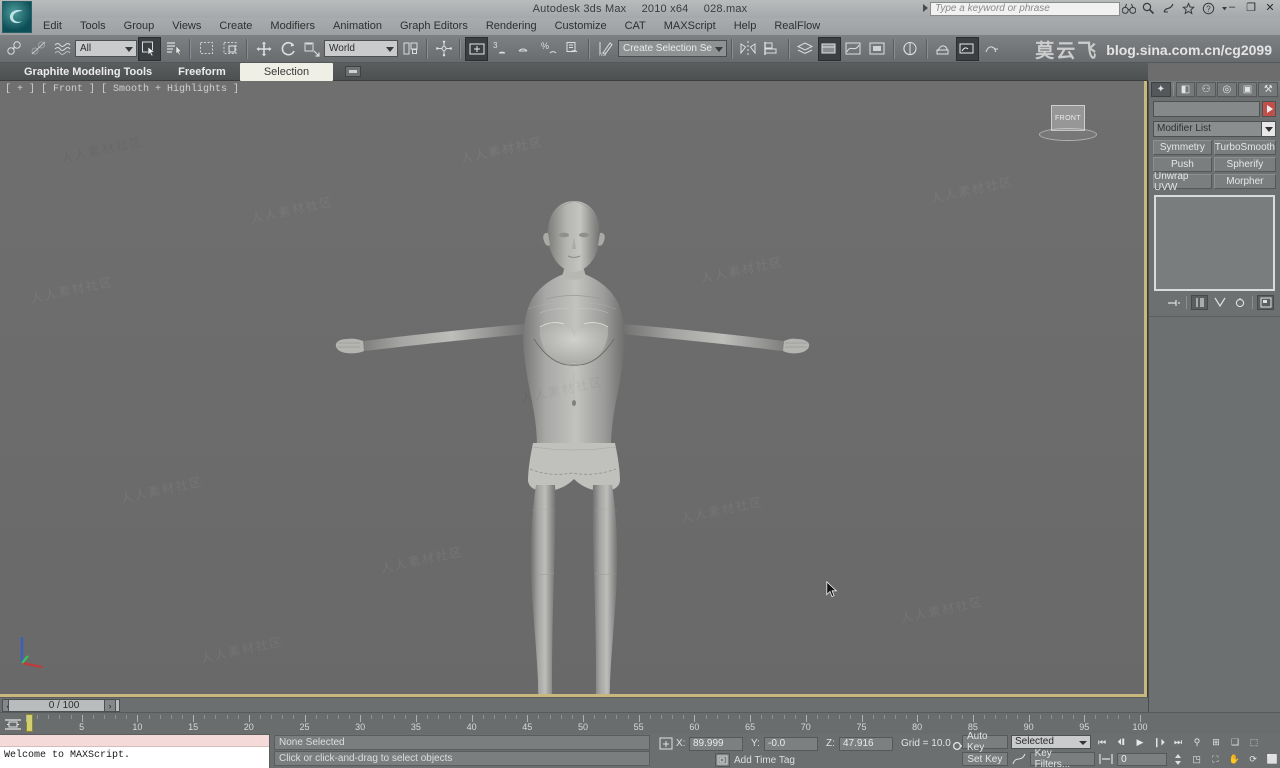 The width and height of the screenshot is (1280, 768). What do you see at coordinates (1206, 89) in the screenshot?
I see `hierarchy-tab: ⚇` at bounding box center [1206, 89].